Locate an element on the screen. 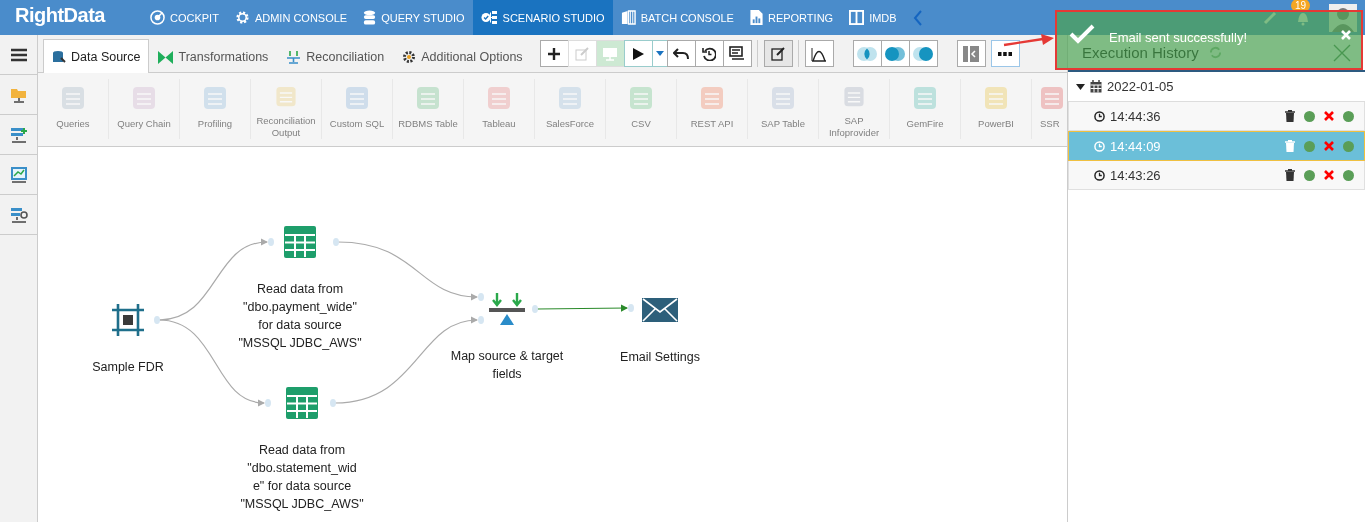 The height and width of the screenshot is (522, 1365). columns-icon is located at coordinates (857, 17).